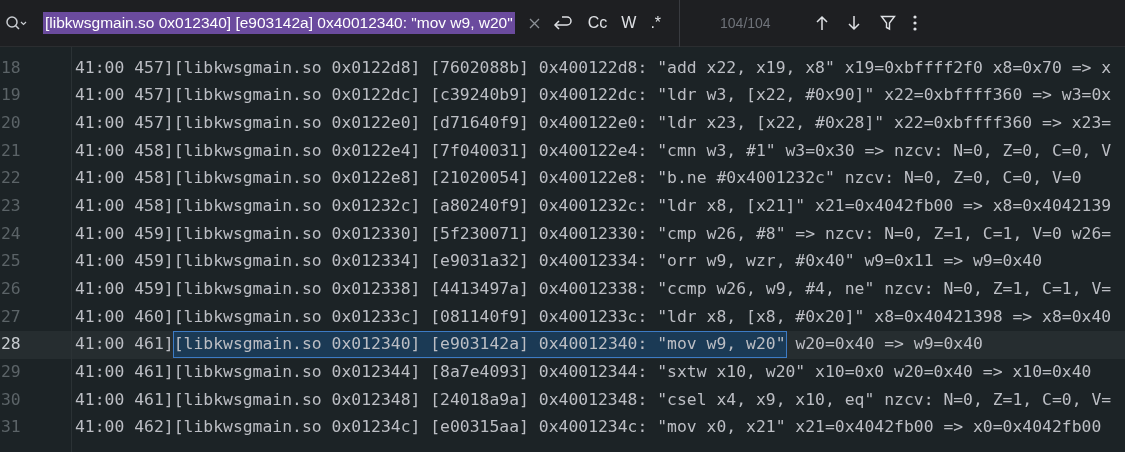  What do you see at coordinates (888, 344) in the screenshot?
I see `log-text: w20=0x40 => w9=0x40` at bounding box center [888, 344].